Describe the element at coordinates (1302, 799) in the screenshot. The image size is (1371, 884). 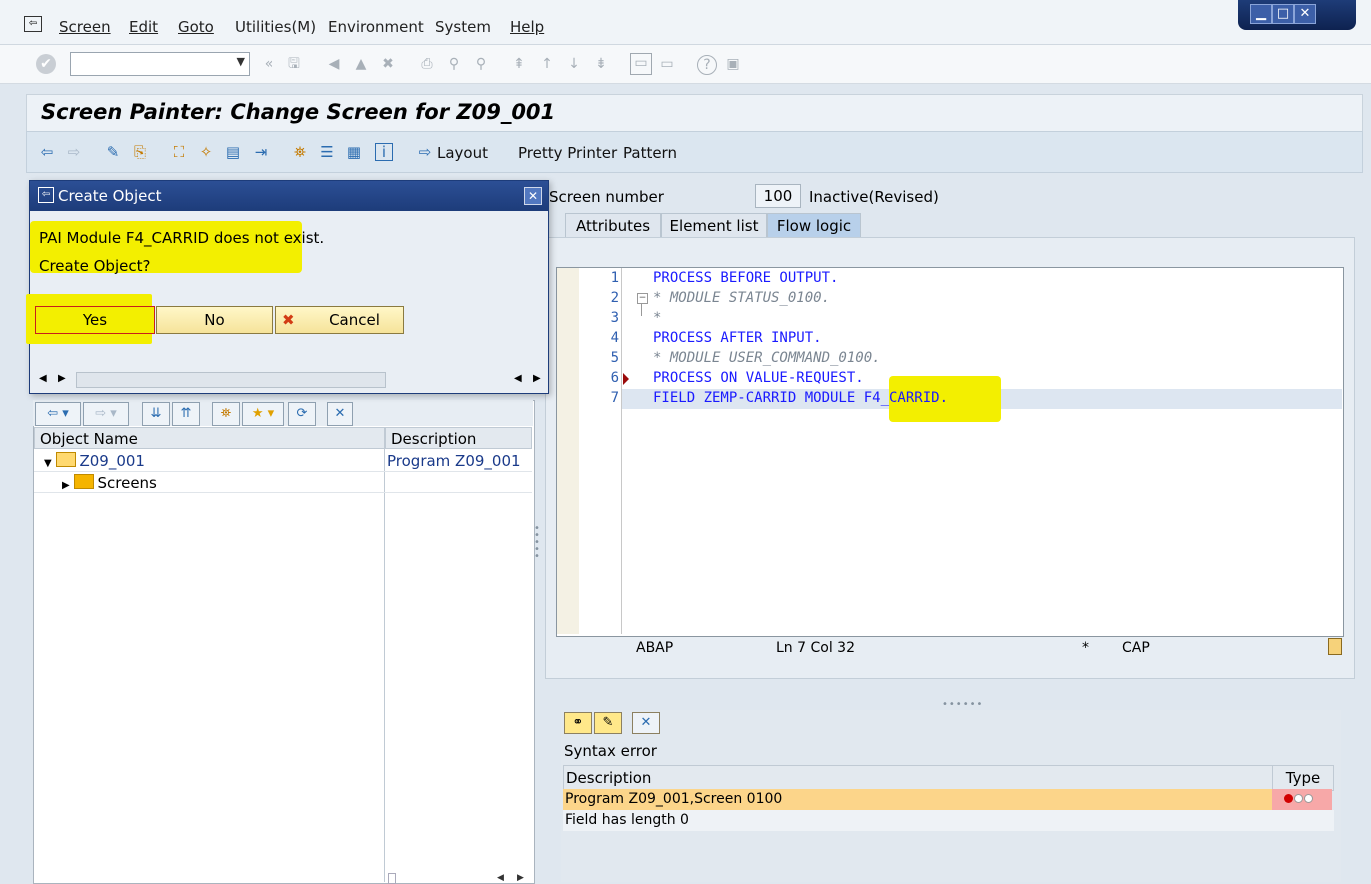
I see `error-status-icon` at that location.